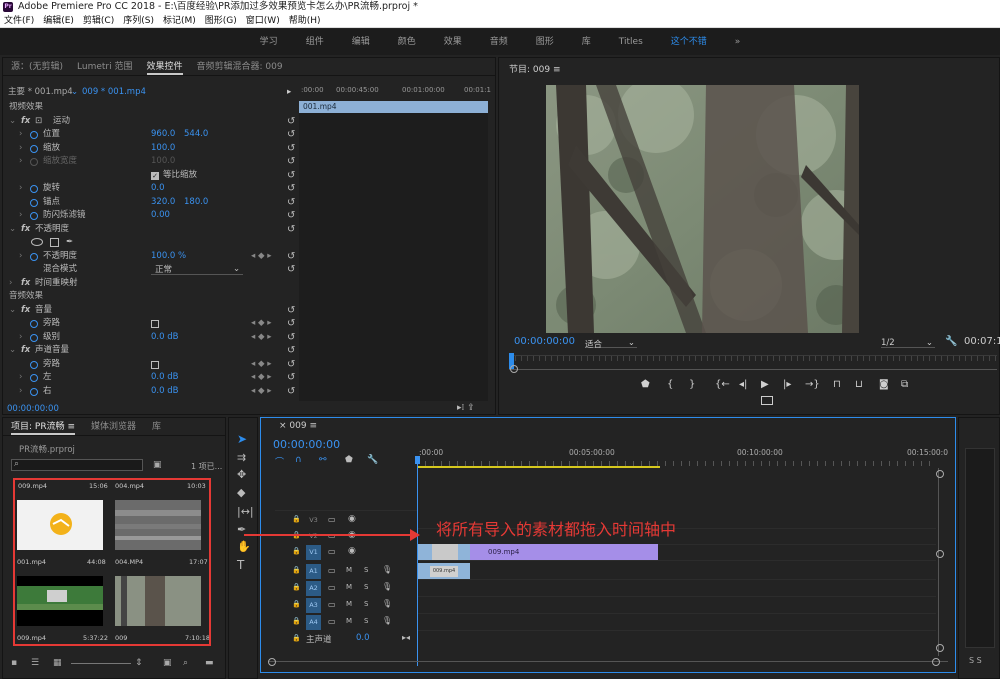  I want to click on workspace-tab: 库, so click(586, 42).